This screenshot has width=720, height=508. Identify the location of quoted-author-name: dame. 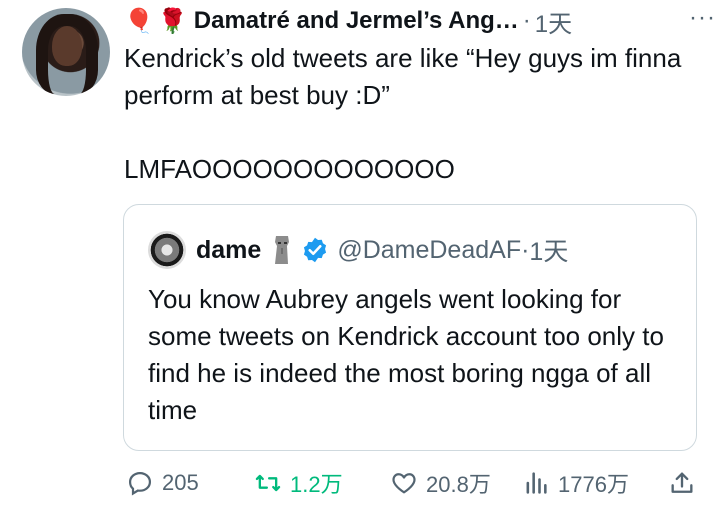
(228, 250).